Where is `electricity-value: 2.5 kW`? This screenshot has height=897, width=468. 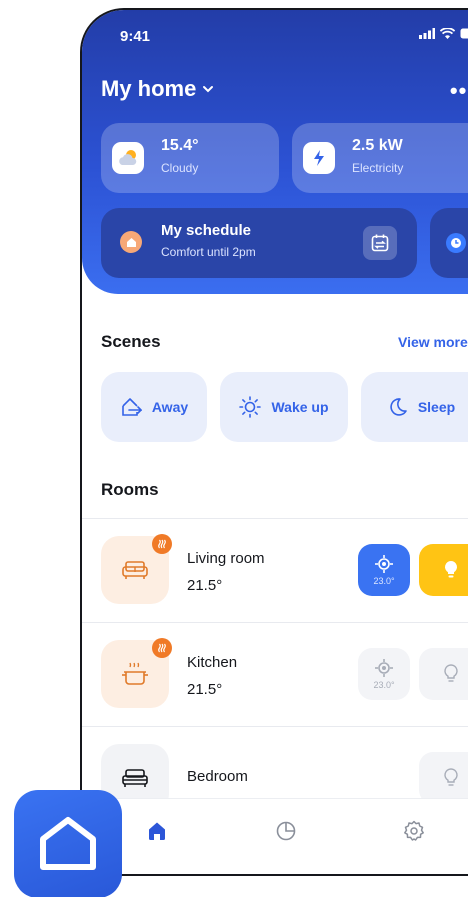 electricity-value: 2.5 kW is located at coordinates (377, 145).